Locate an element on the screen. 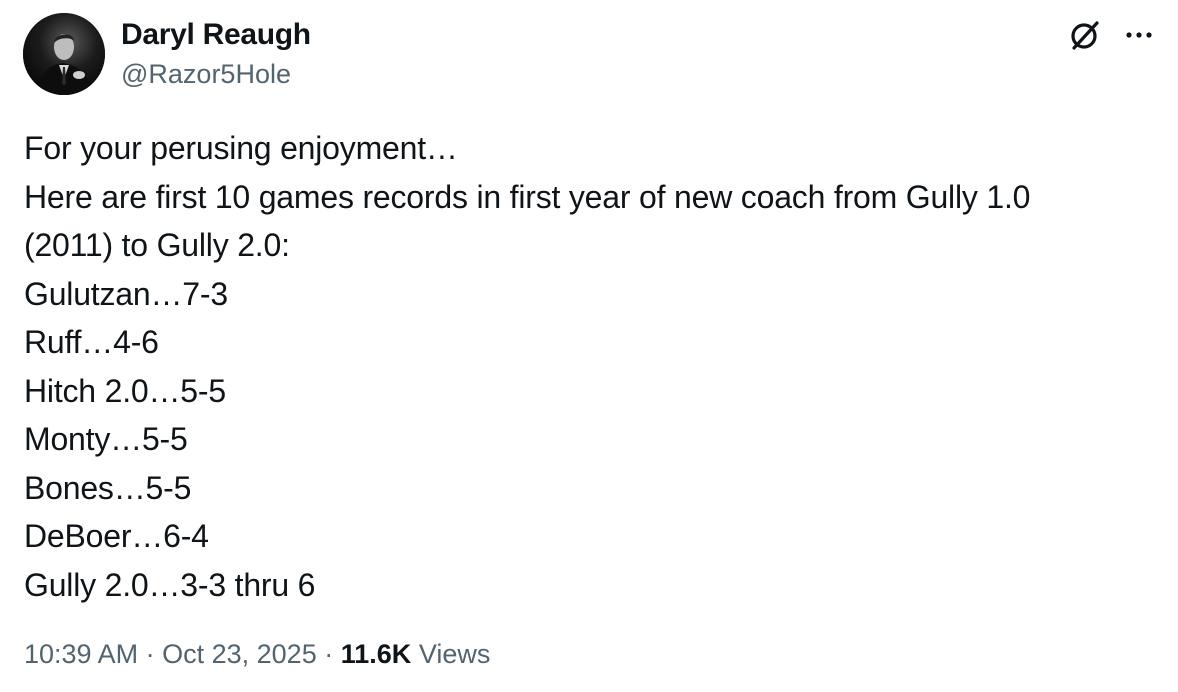  grok-icon is located at coordinates (1085, 35).